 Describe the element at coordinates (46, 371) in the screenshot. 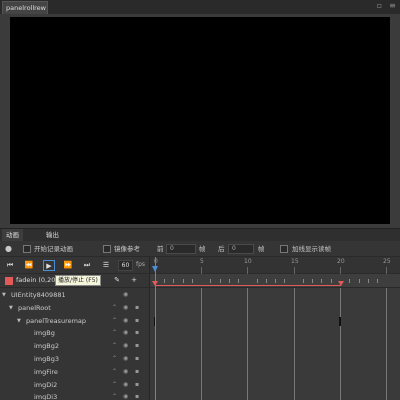

I see `tree-label: imgFire` at that location.